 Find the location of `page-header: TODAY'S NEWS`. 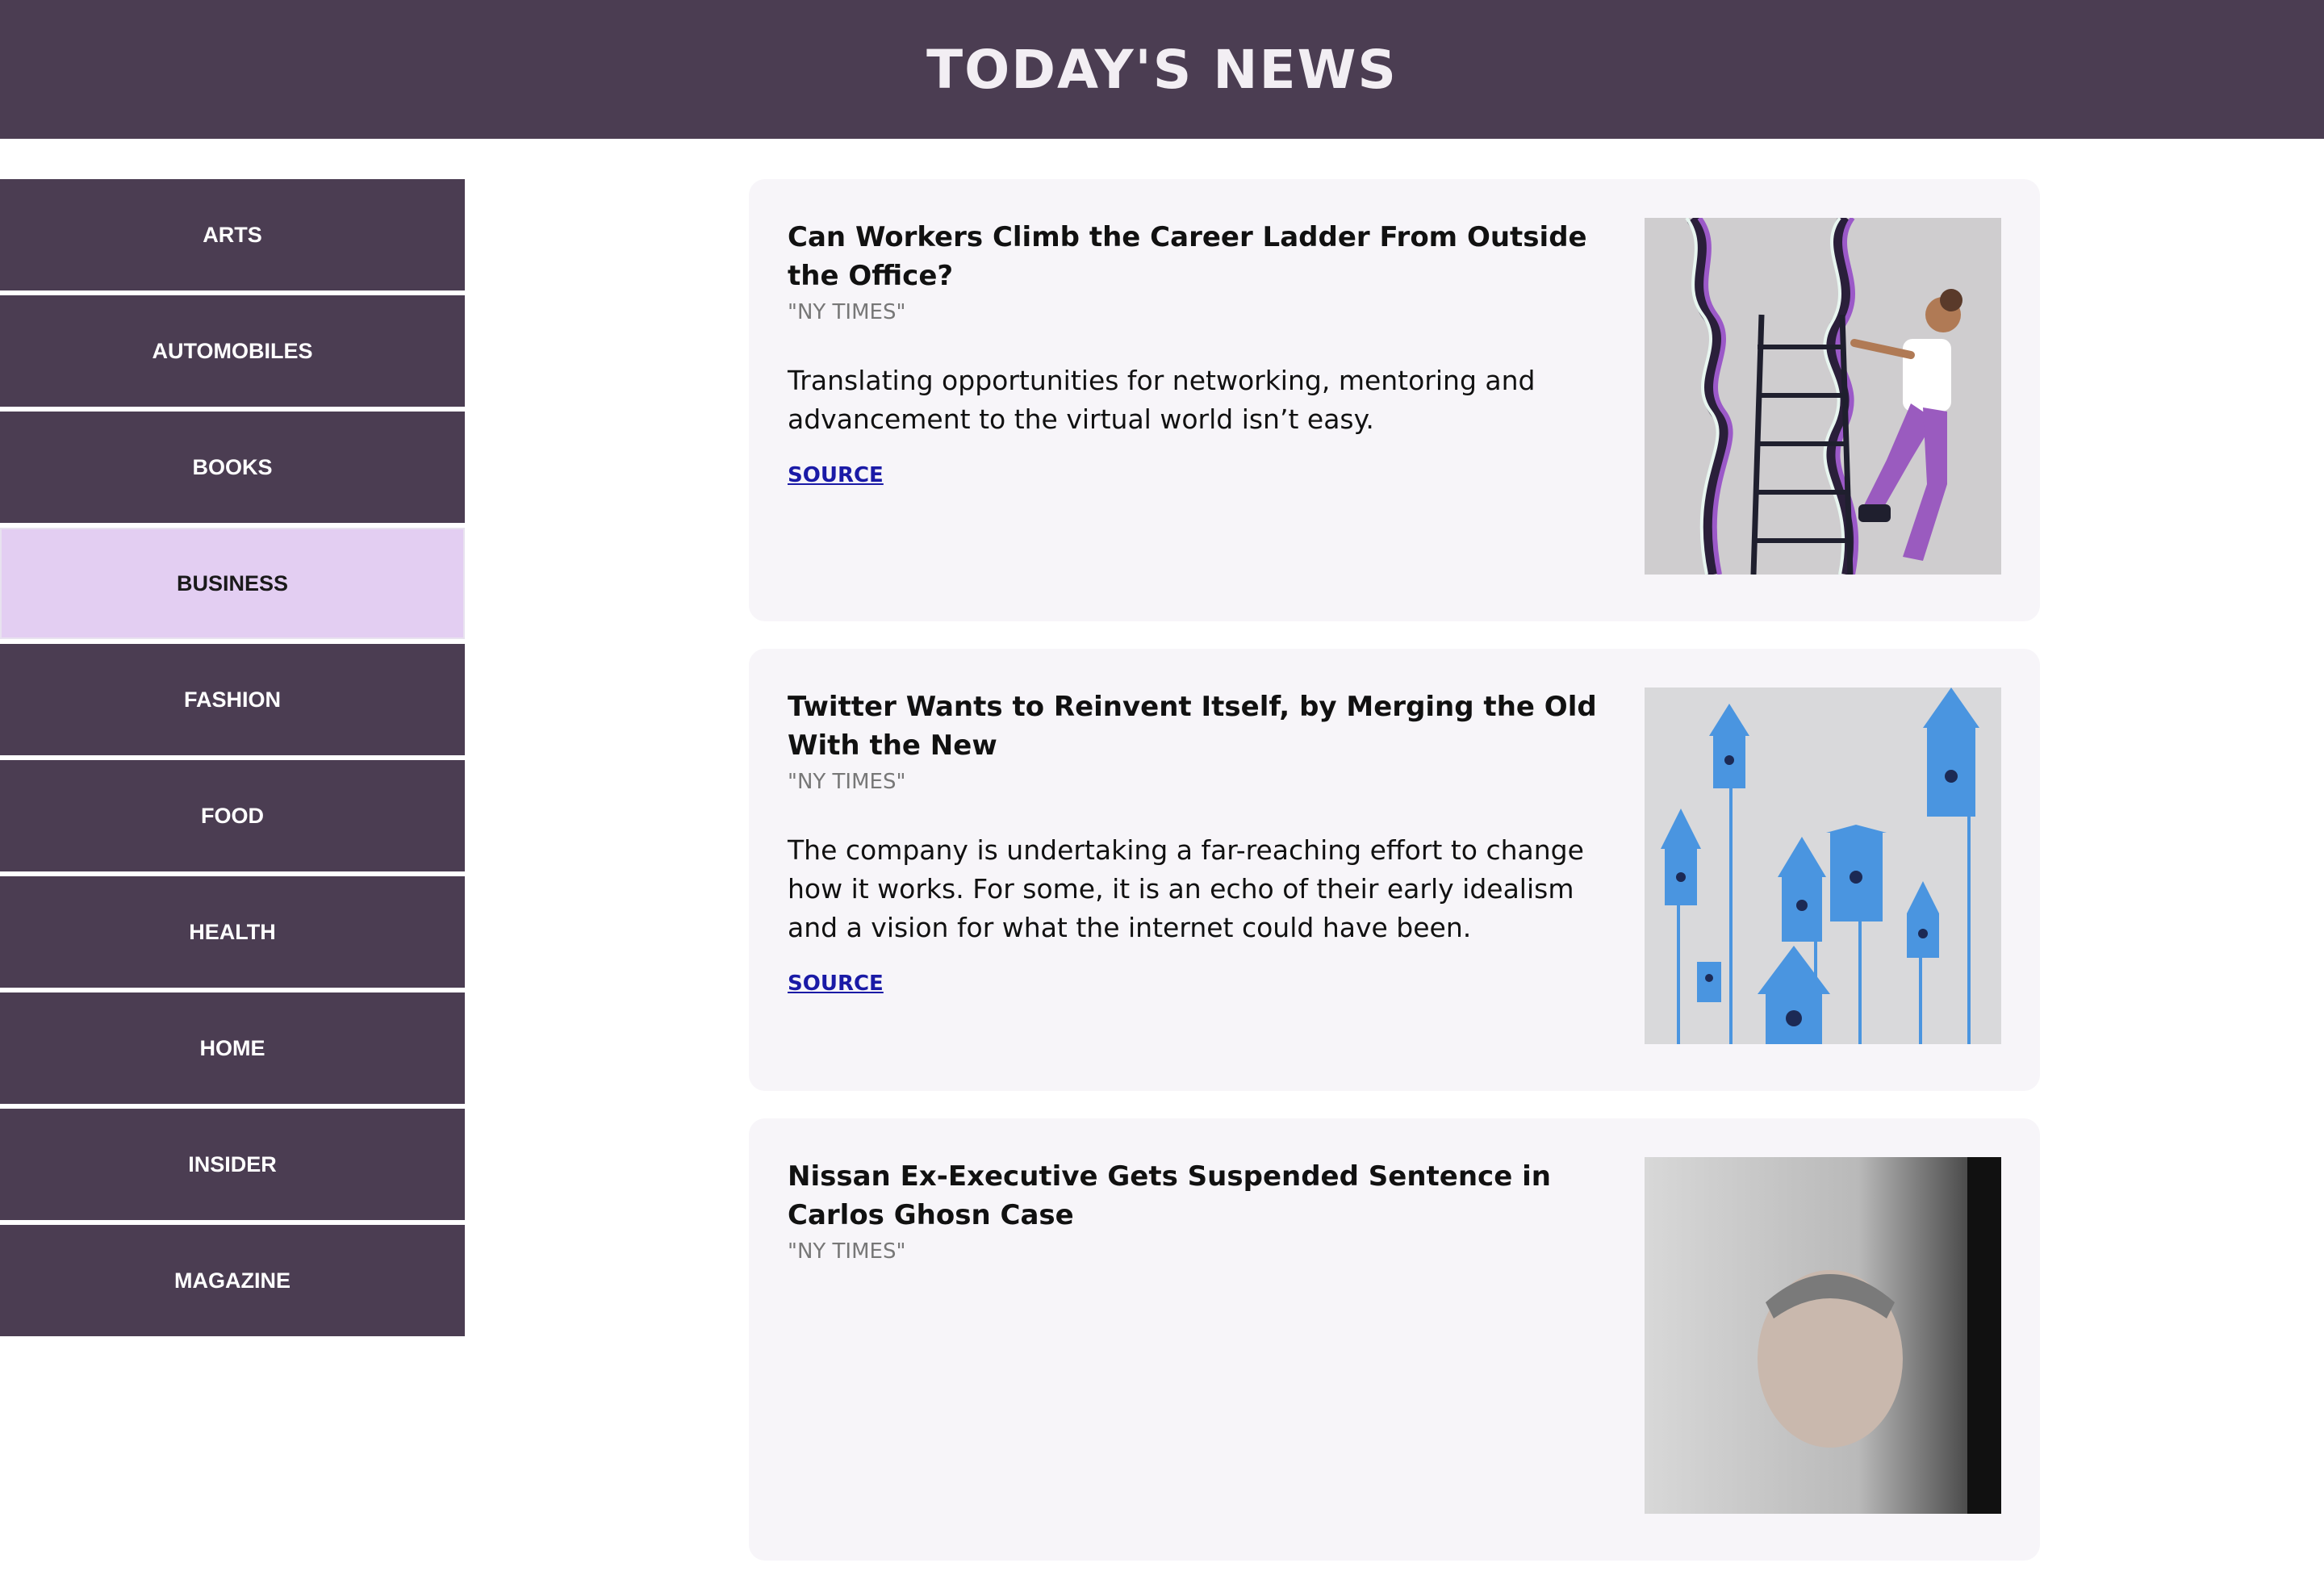

page-header: TODAY'S NEWS is located at coordinates (1162, 69).